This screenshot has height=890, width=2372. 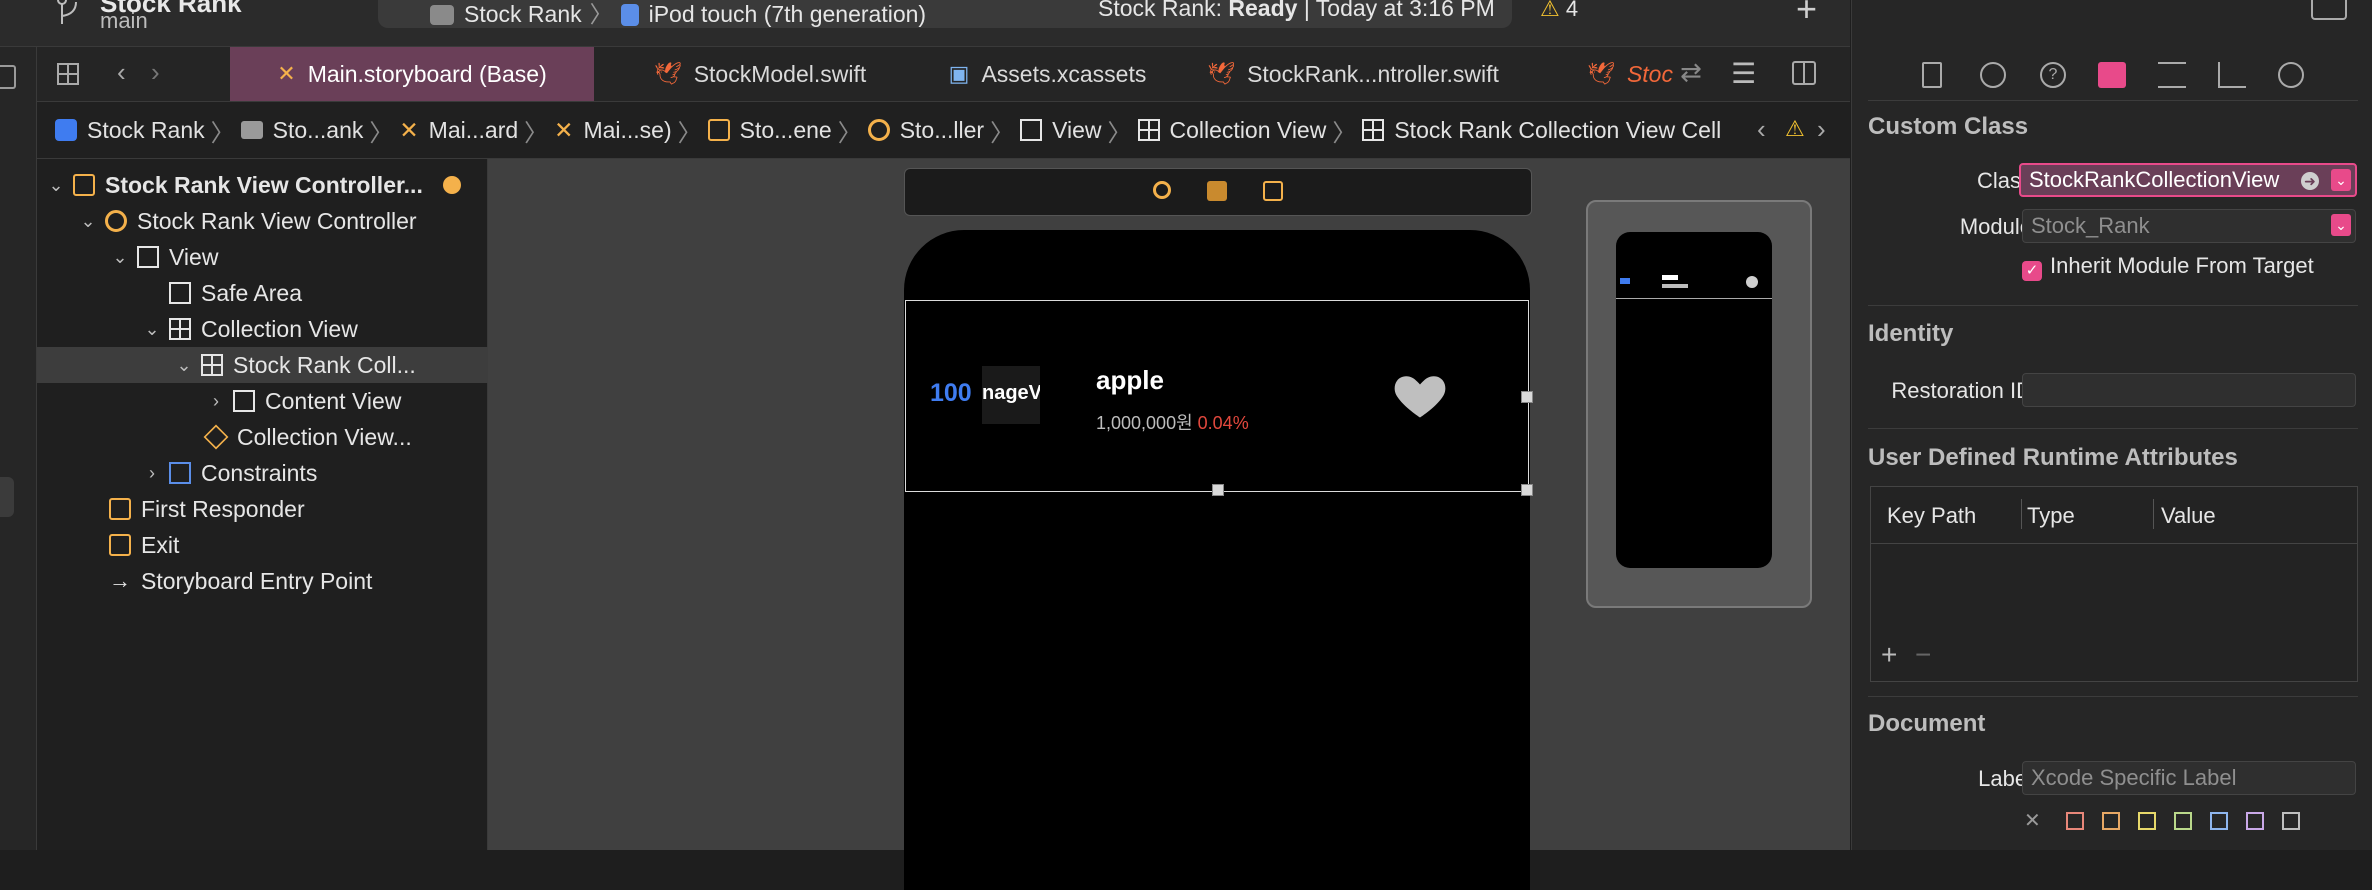 What do you see at coordinates (2255, 821) in the screenshot?
I see `swatch-purple` at bounding box center [2255, 821].